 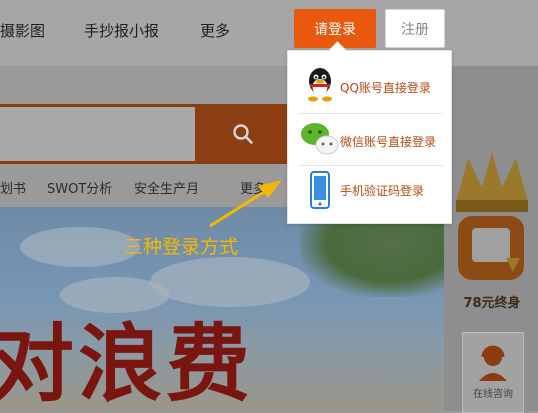 I want to click on nav-item-photo: 摄影图, so click(x=22, y=30).